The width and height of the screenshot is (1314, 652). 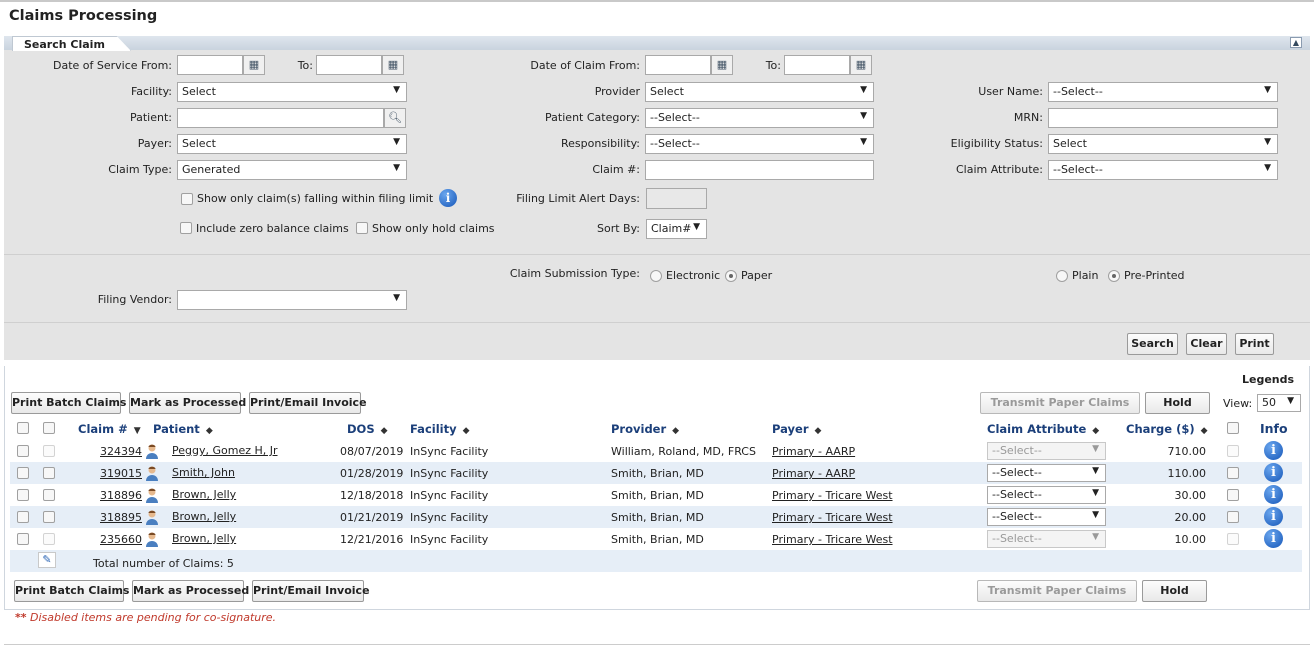 What do you see at coordinates (1114, 276) in the screenshot?
I see `preprinted-radio` at bounding box center [1114, 276].